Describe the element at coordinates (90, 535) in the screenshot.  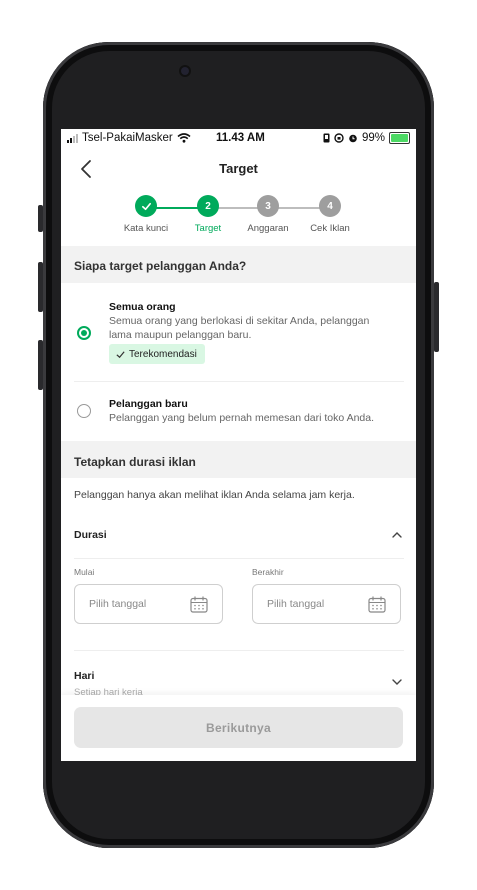
I see `durasi-label: Durasi` at that location.